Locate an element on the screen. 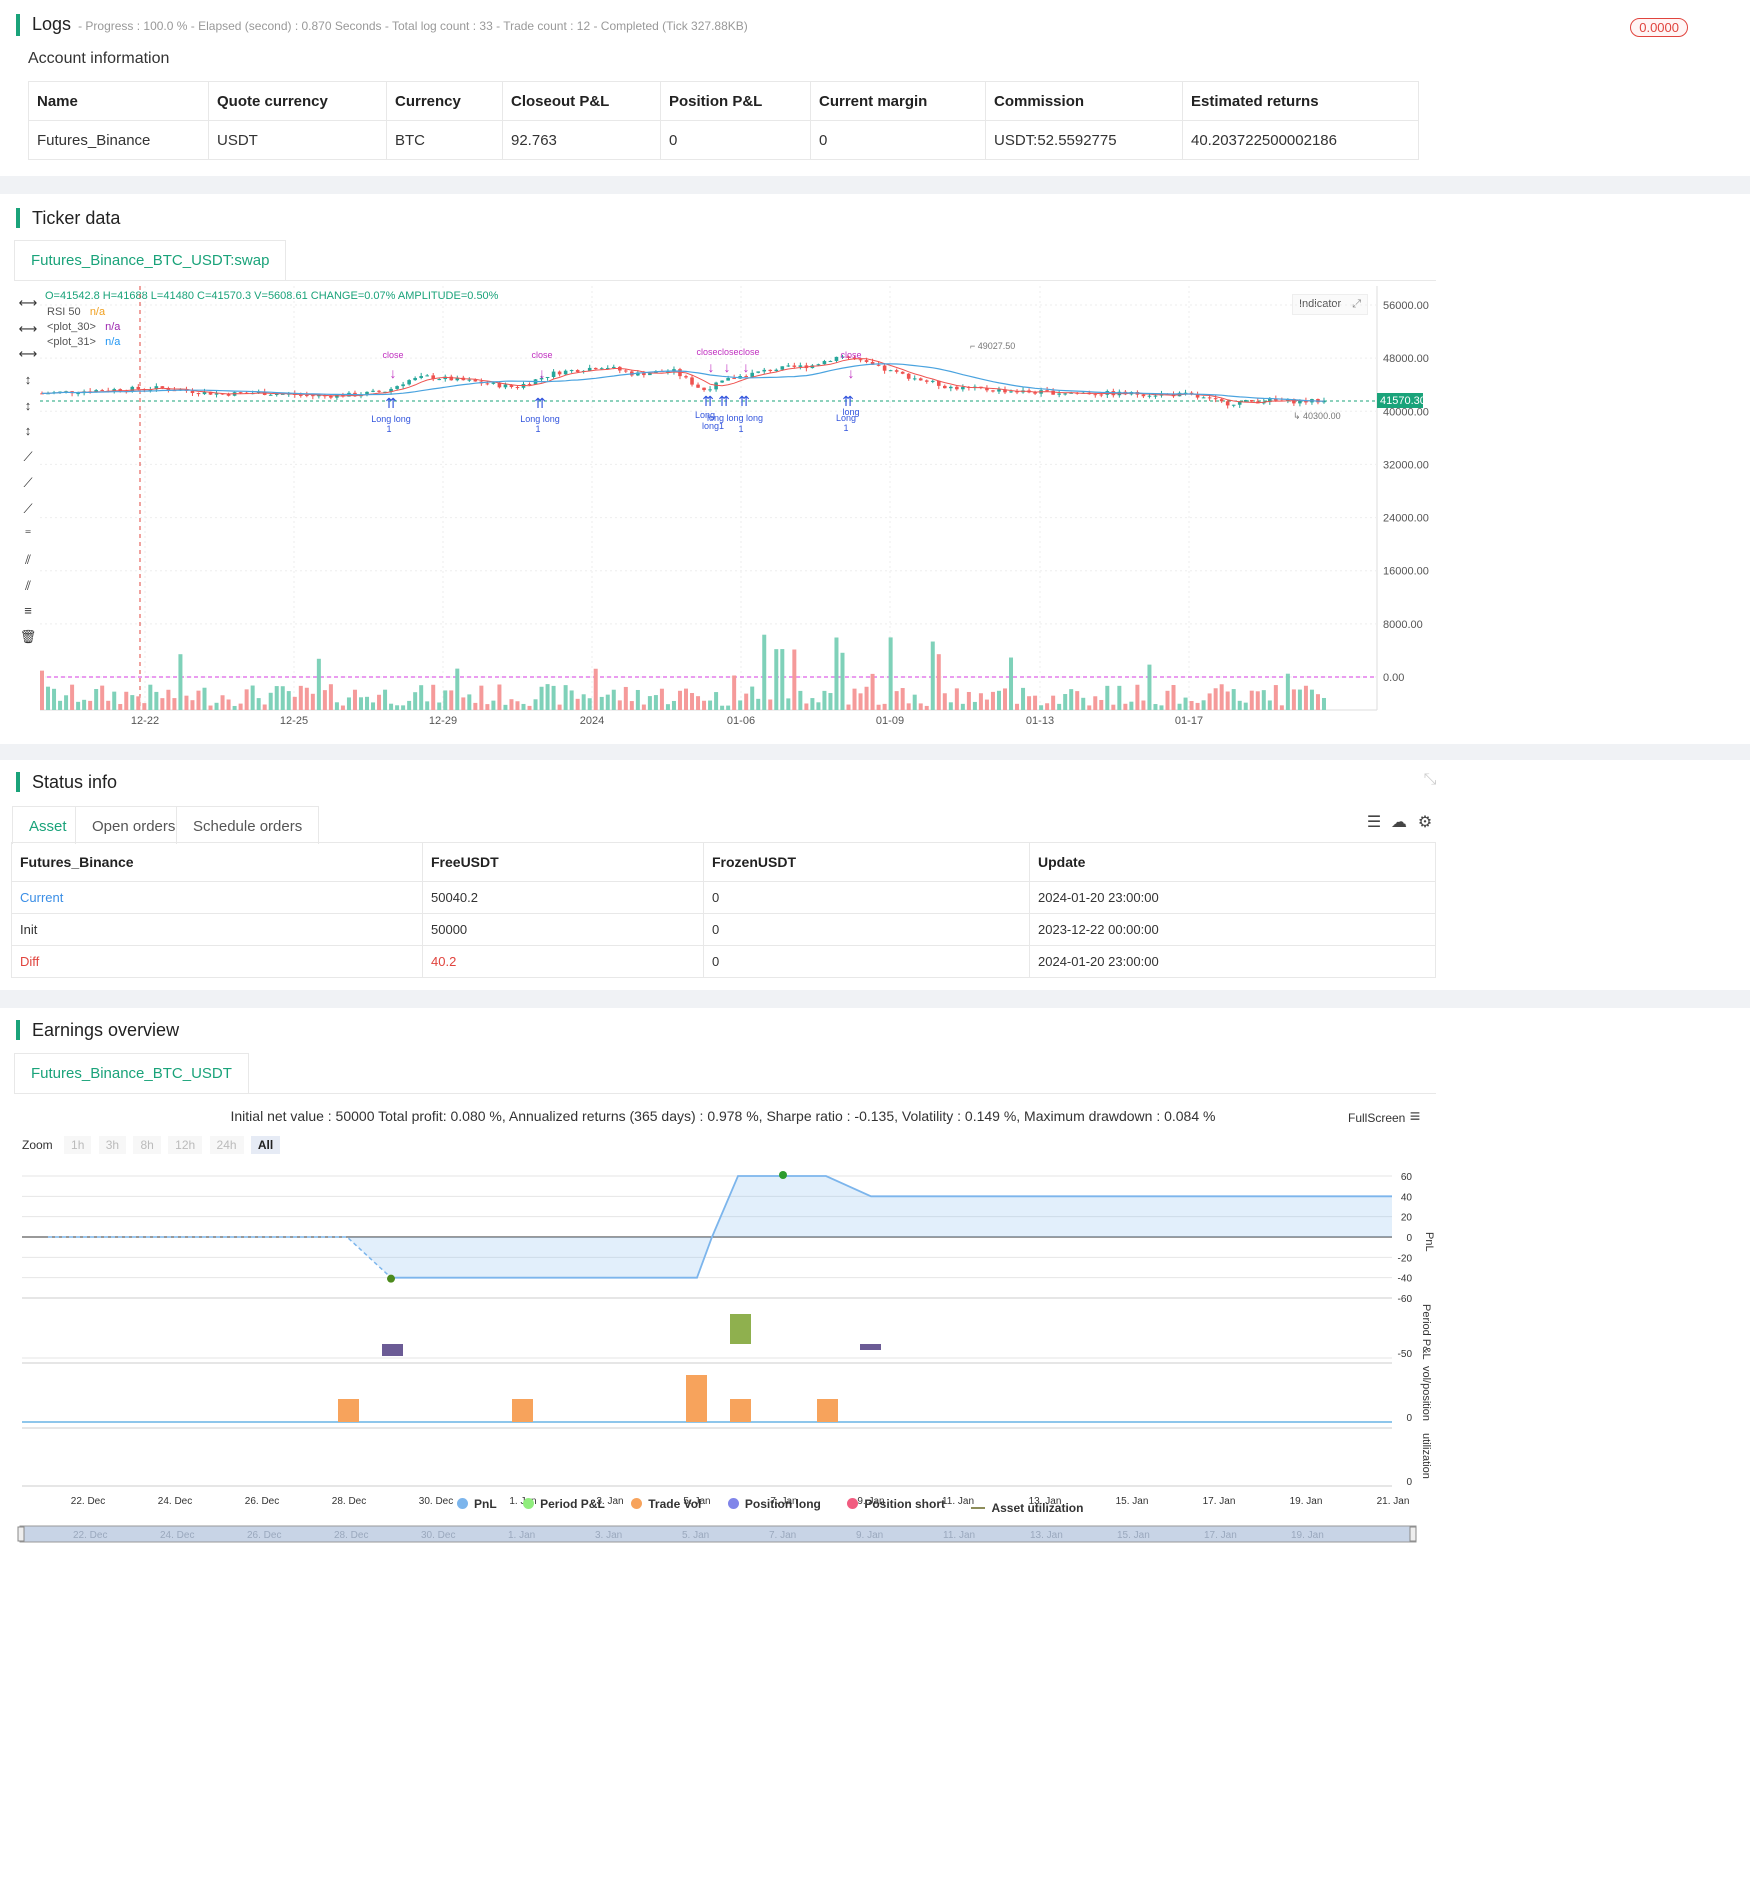 The width and height of the screenshot is (1750, 1893). list-icon: ☰ is located at coordinates (1374, 822).